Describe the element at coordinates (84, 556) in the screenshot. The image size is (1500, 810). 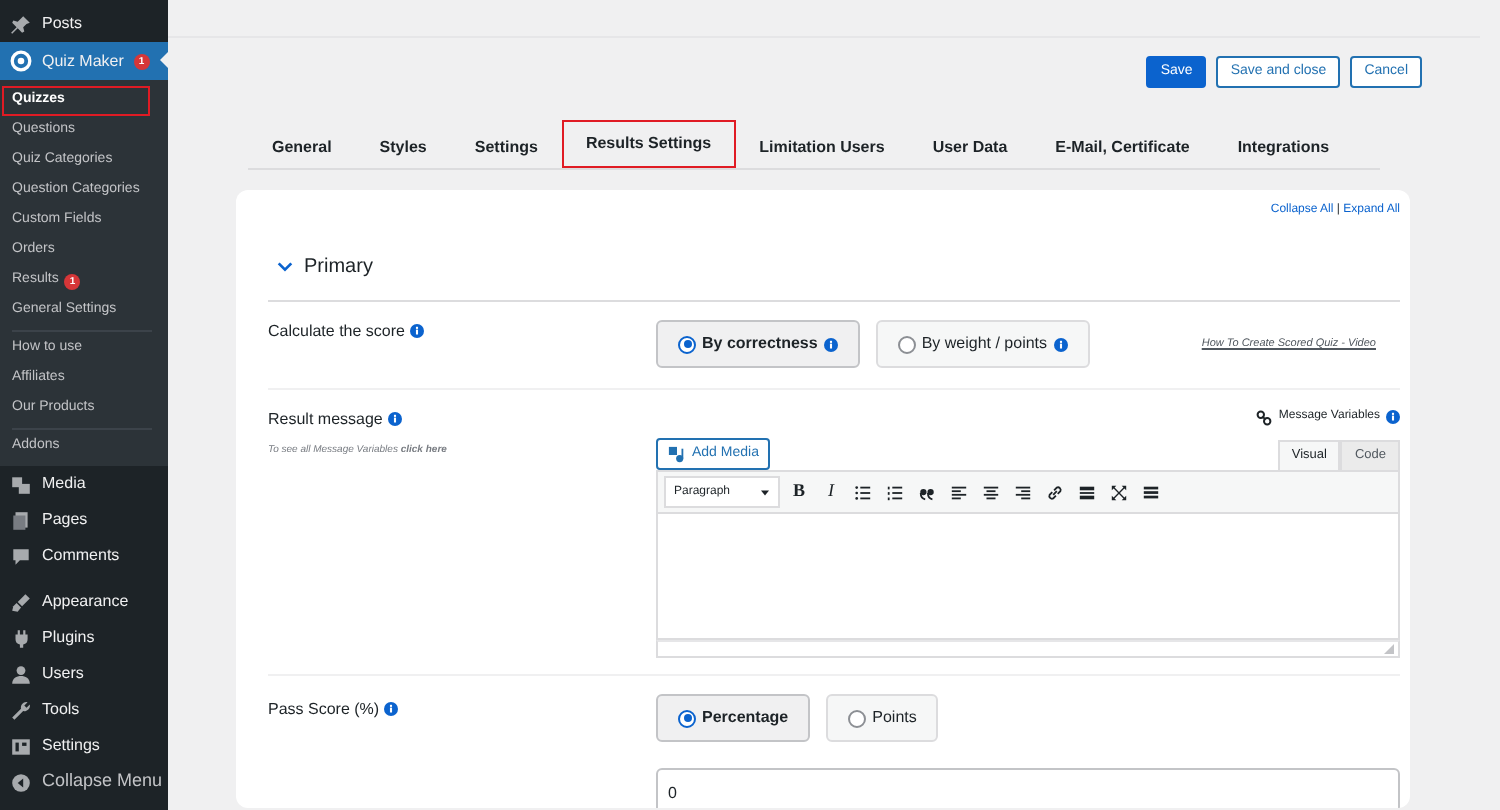
I see `menu-item: Comments` at that location.